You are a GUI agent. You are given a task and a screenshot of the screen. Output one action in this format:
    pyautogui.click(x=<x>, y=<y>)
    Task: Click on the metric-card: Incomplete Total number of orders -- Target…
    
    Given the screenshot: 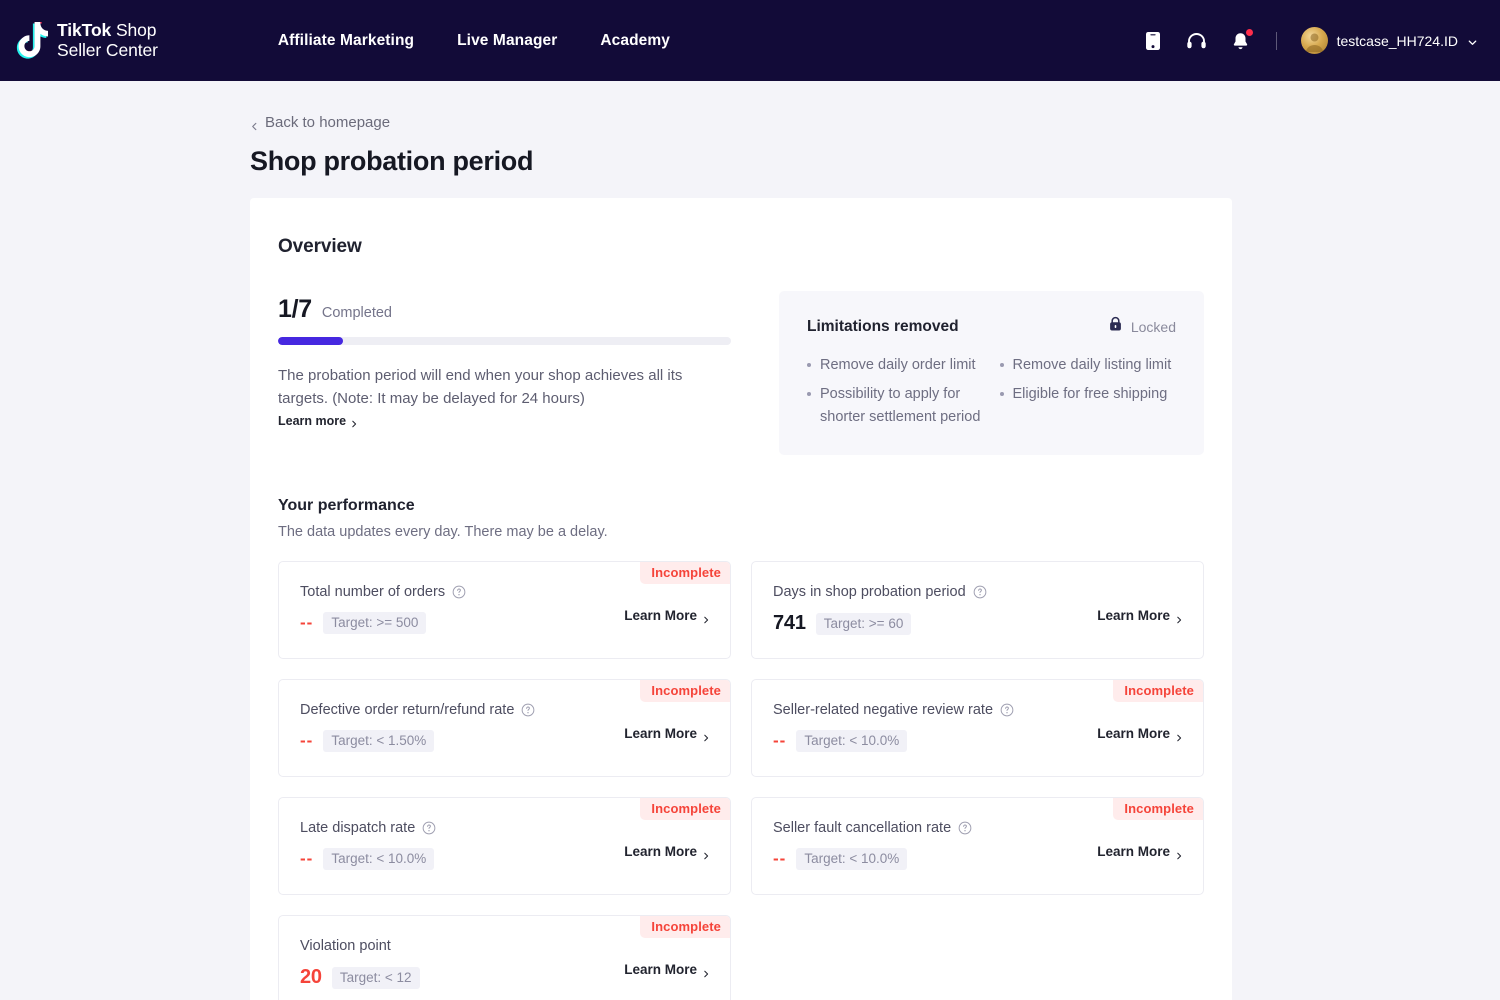 What is the action you would take?
    pyautogui.click(x=504, y=610)
    